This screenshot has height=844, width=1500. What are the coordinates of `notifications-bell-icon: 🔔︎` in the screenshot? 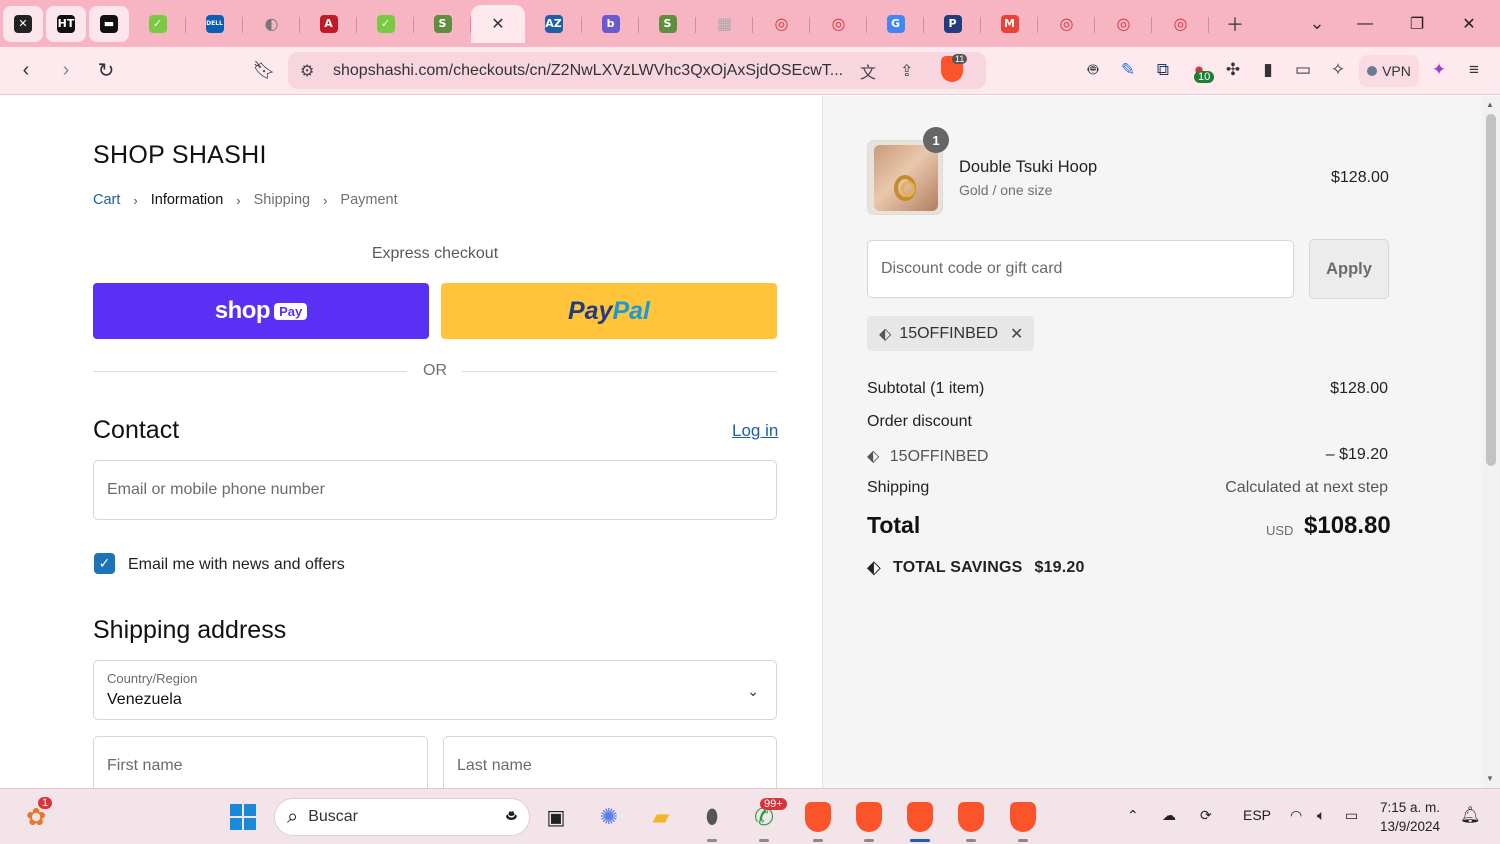 It's located at (1470, 815).